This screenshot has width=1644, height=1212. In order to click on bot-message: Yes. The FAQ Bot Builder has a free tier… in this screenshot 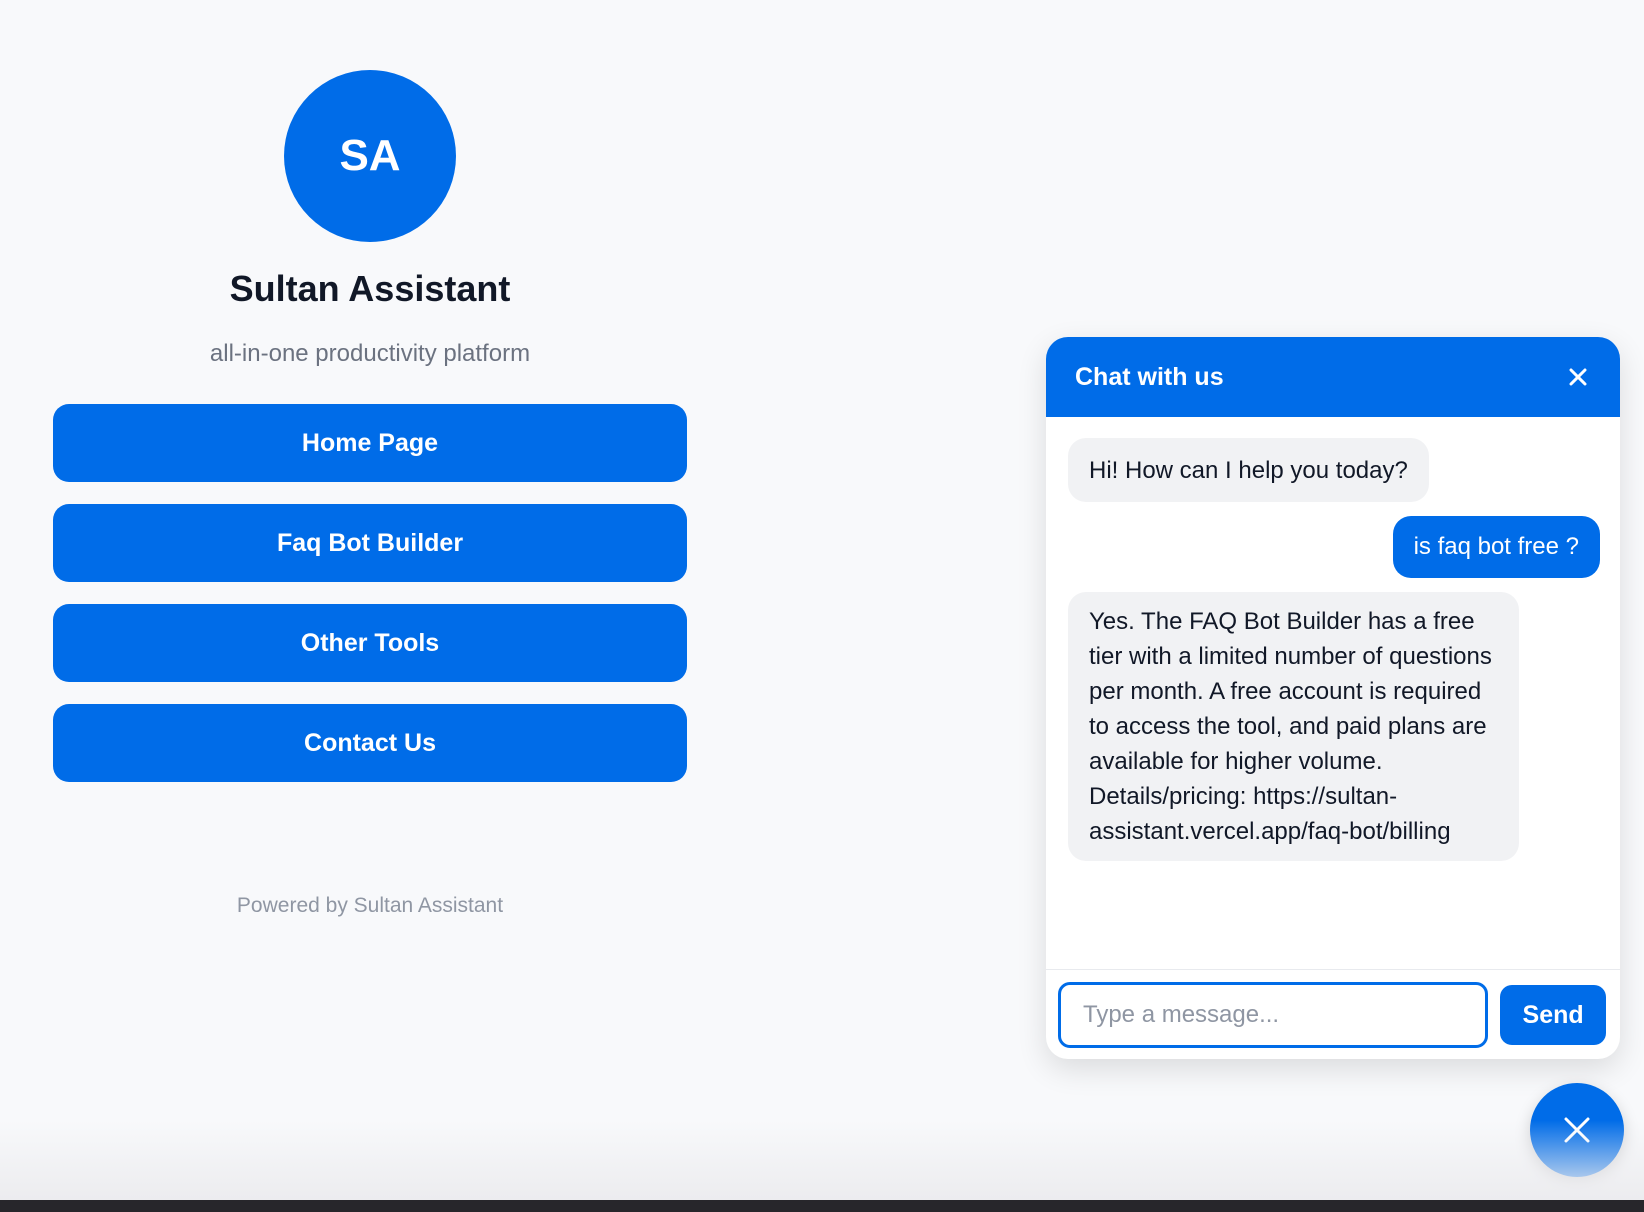, I will do `click(1293, 726)`.